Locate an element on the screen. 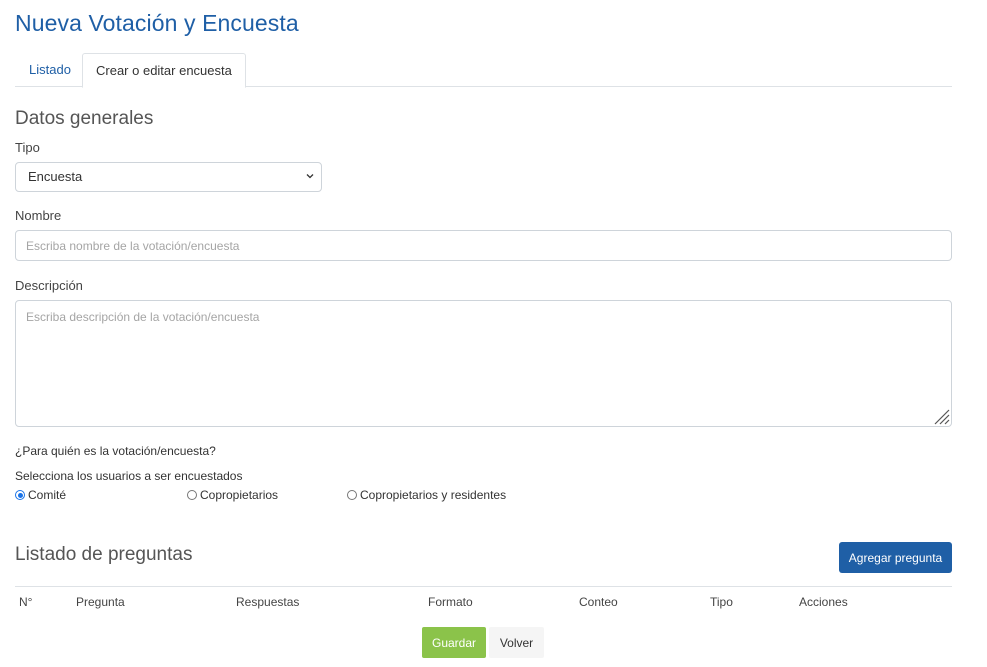 The width and height of the screenshot is (987, 667). resize-grip-icon is located at coordinates (941, 416).